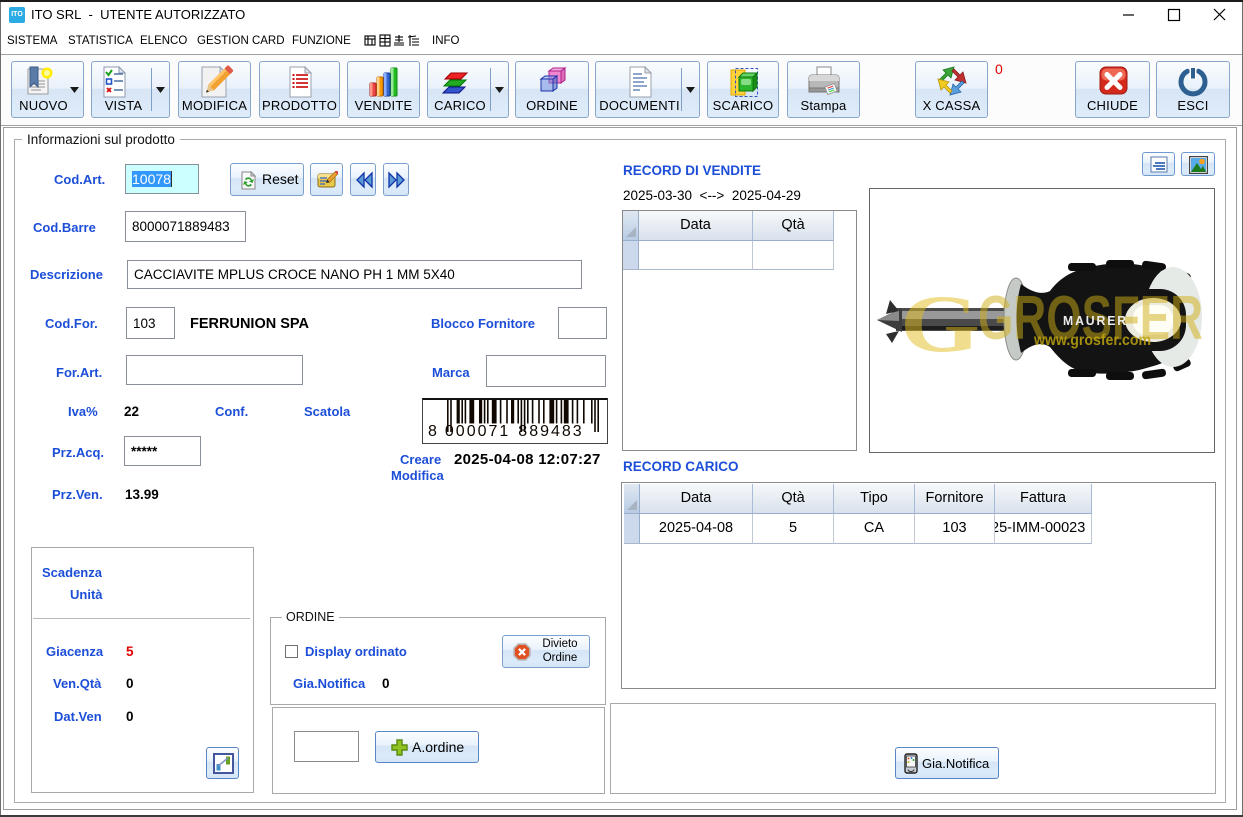 The width and height of the screenshot is (1243, 817). What do you see at coordinates (1095, 320) in the screenshot?
I see `svg-text: MAURER` at bounding box center [1095, 320].